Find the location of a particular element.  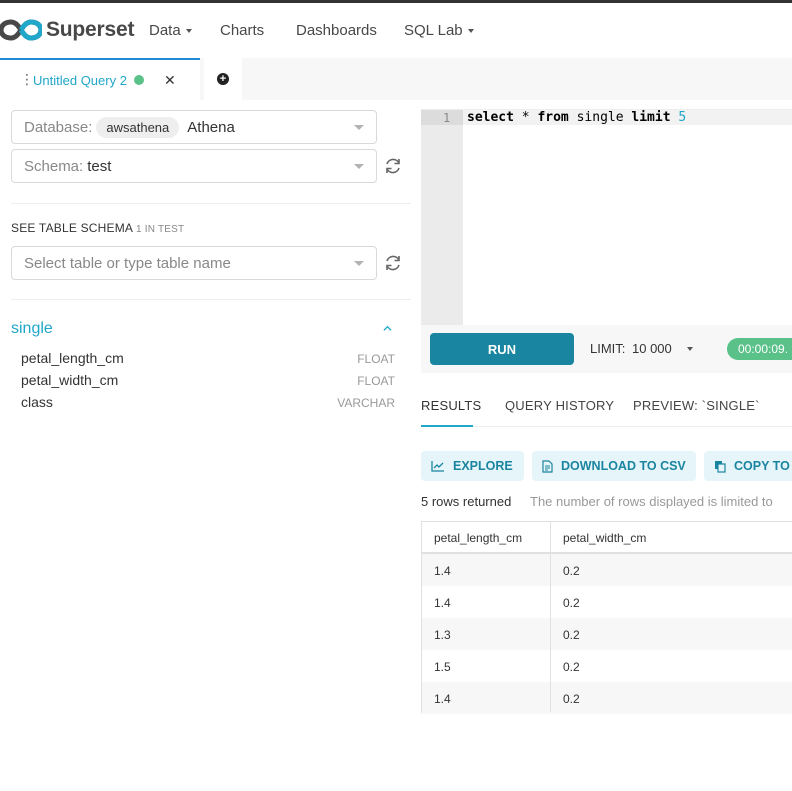

tab-query-history: QUERY HISTORY is located at coordinates (559, 405).